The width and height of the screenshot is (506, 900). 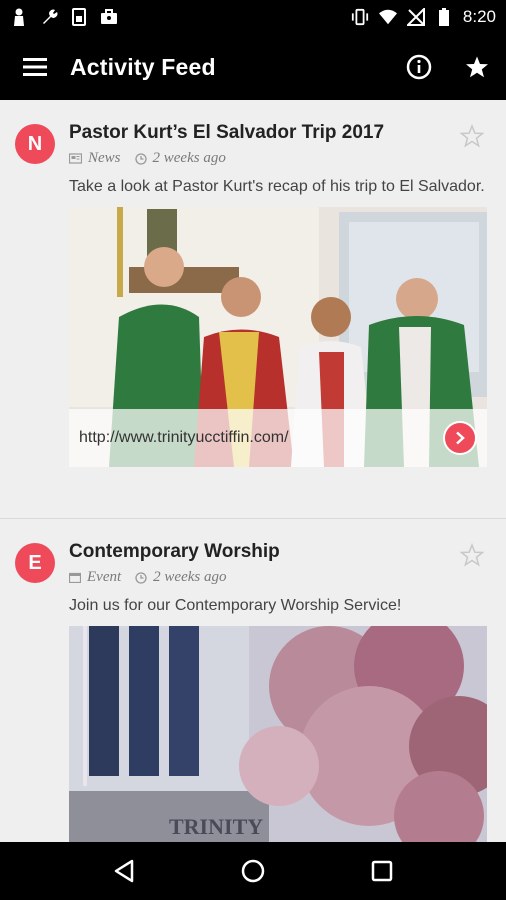 I want to click on menu-button, so click(x=35, y=67).